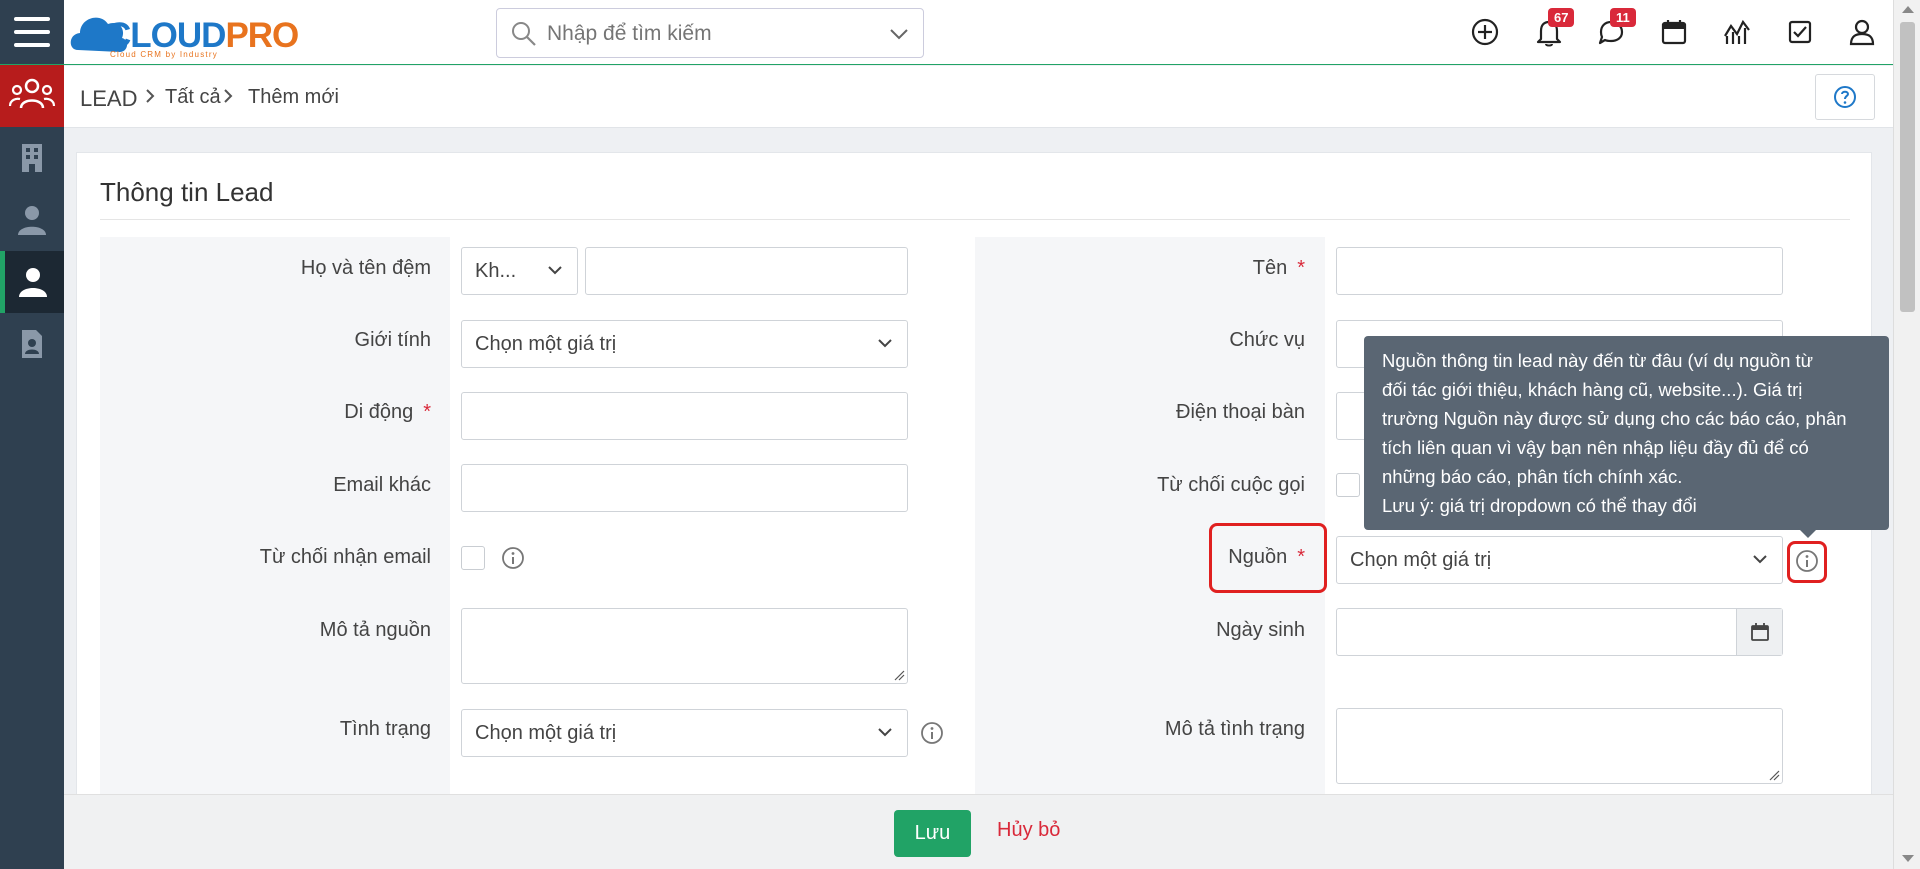  Describe the element at coordinates (978, 831) in the screenshot. I see `form-footer: Lưu Hủy bỏ` at that location.